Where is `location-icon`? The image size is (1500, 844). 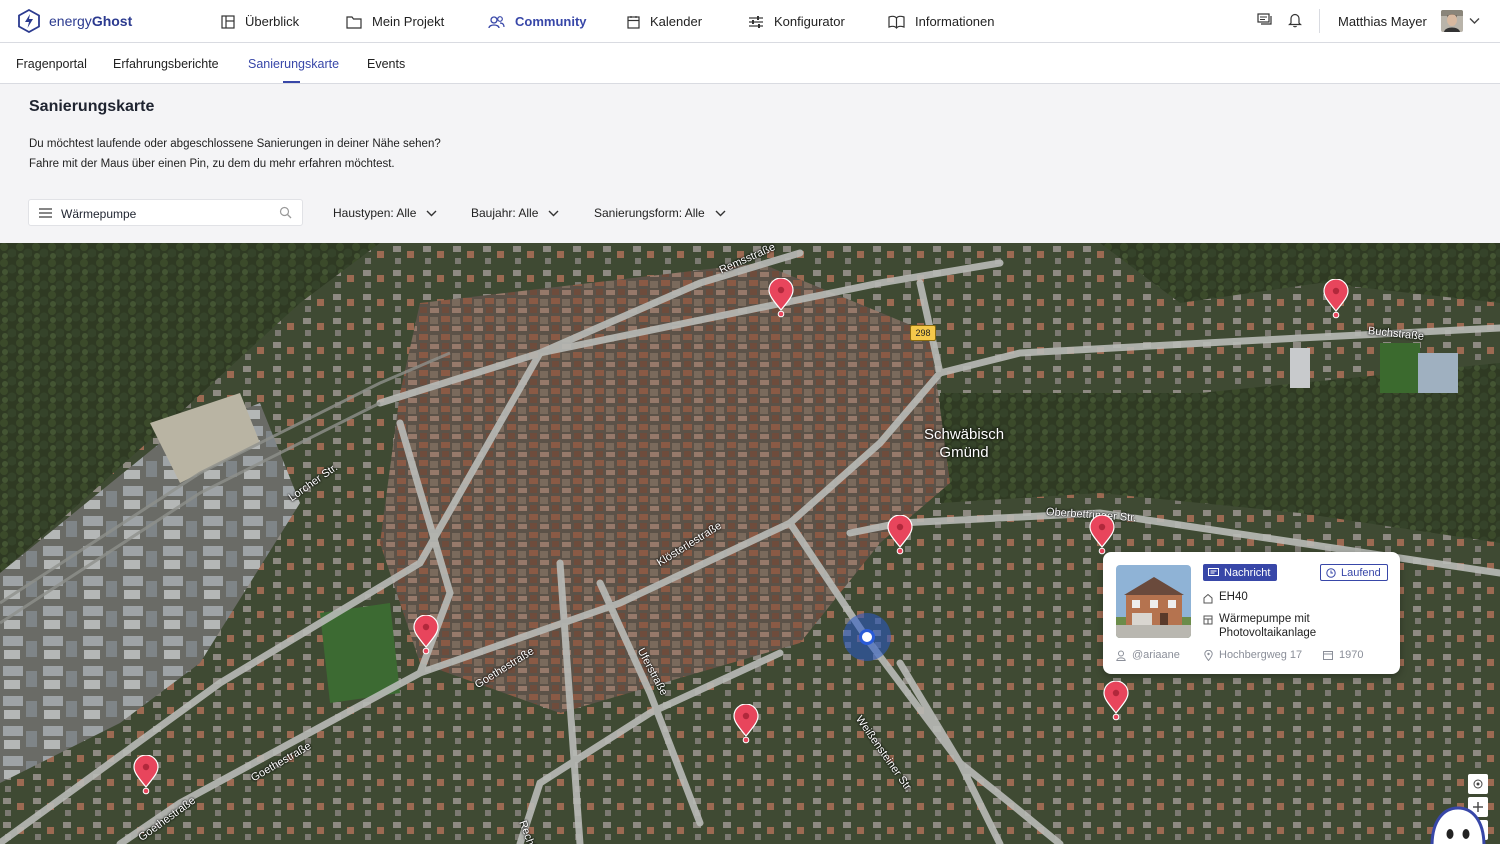
location-icon is located at coordinates (1208, 655).